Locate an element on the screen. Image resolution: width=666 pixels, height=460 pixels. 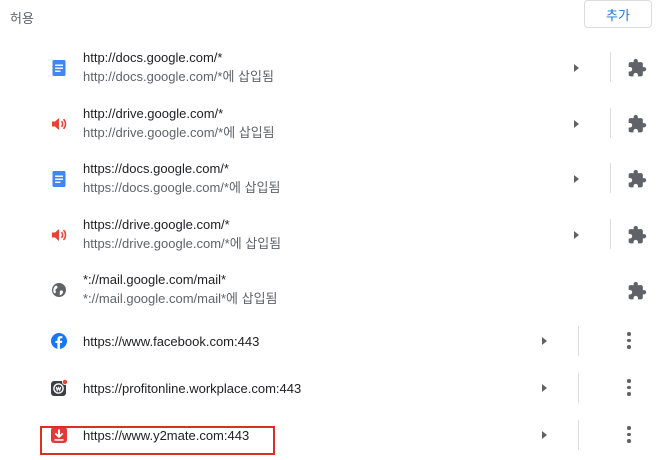
site-text: https://profitonline.workplace.com:443 is located at coordinates (192, 389).